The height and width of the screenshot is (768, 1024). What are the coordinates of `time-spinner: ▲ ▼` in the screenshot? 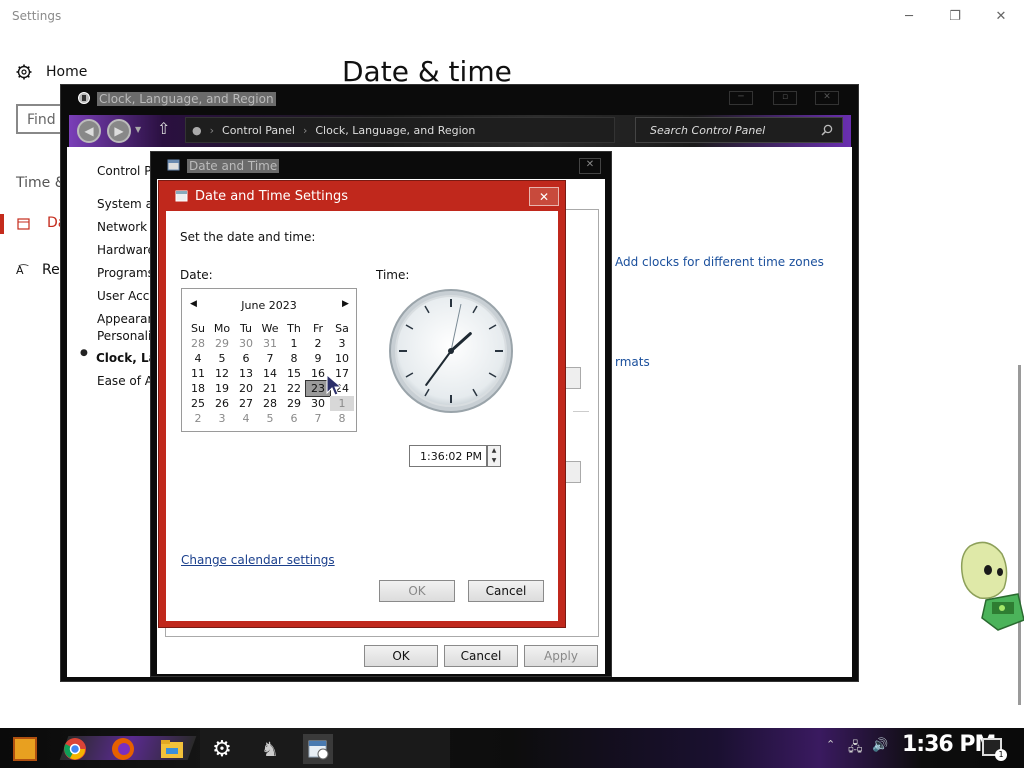 It's located at (494, 456).